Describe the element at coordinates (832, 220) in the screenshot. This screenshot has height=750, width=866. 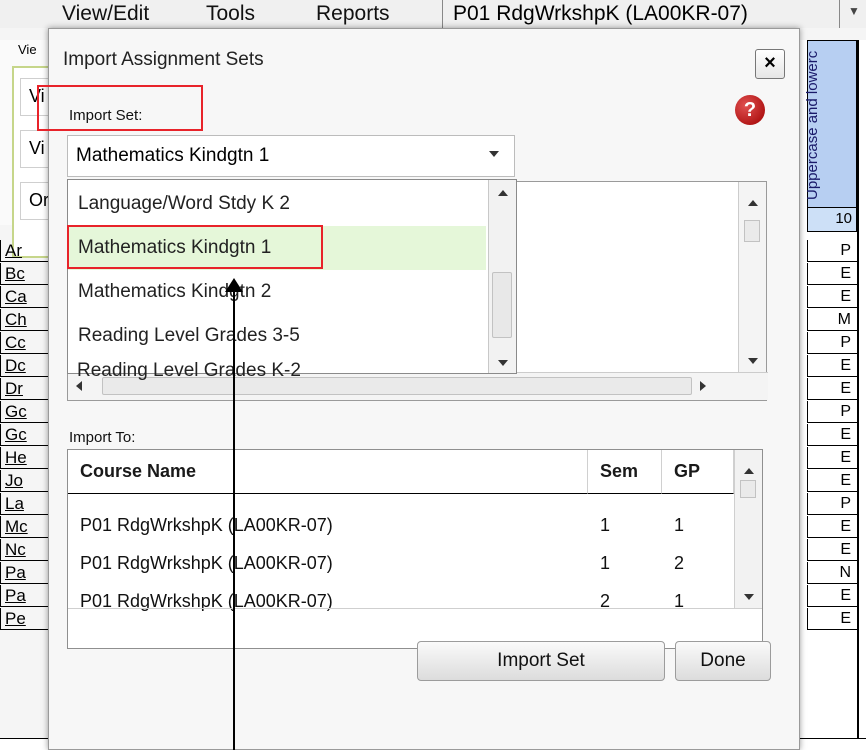
I see `assignment-max-points: 10` at that location.